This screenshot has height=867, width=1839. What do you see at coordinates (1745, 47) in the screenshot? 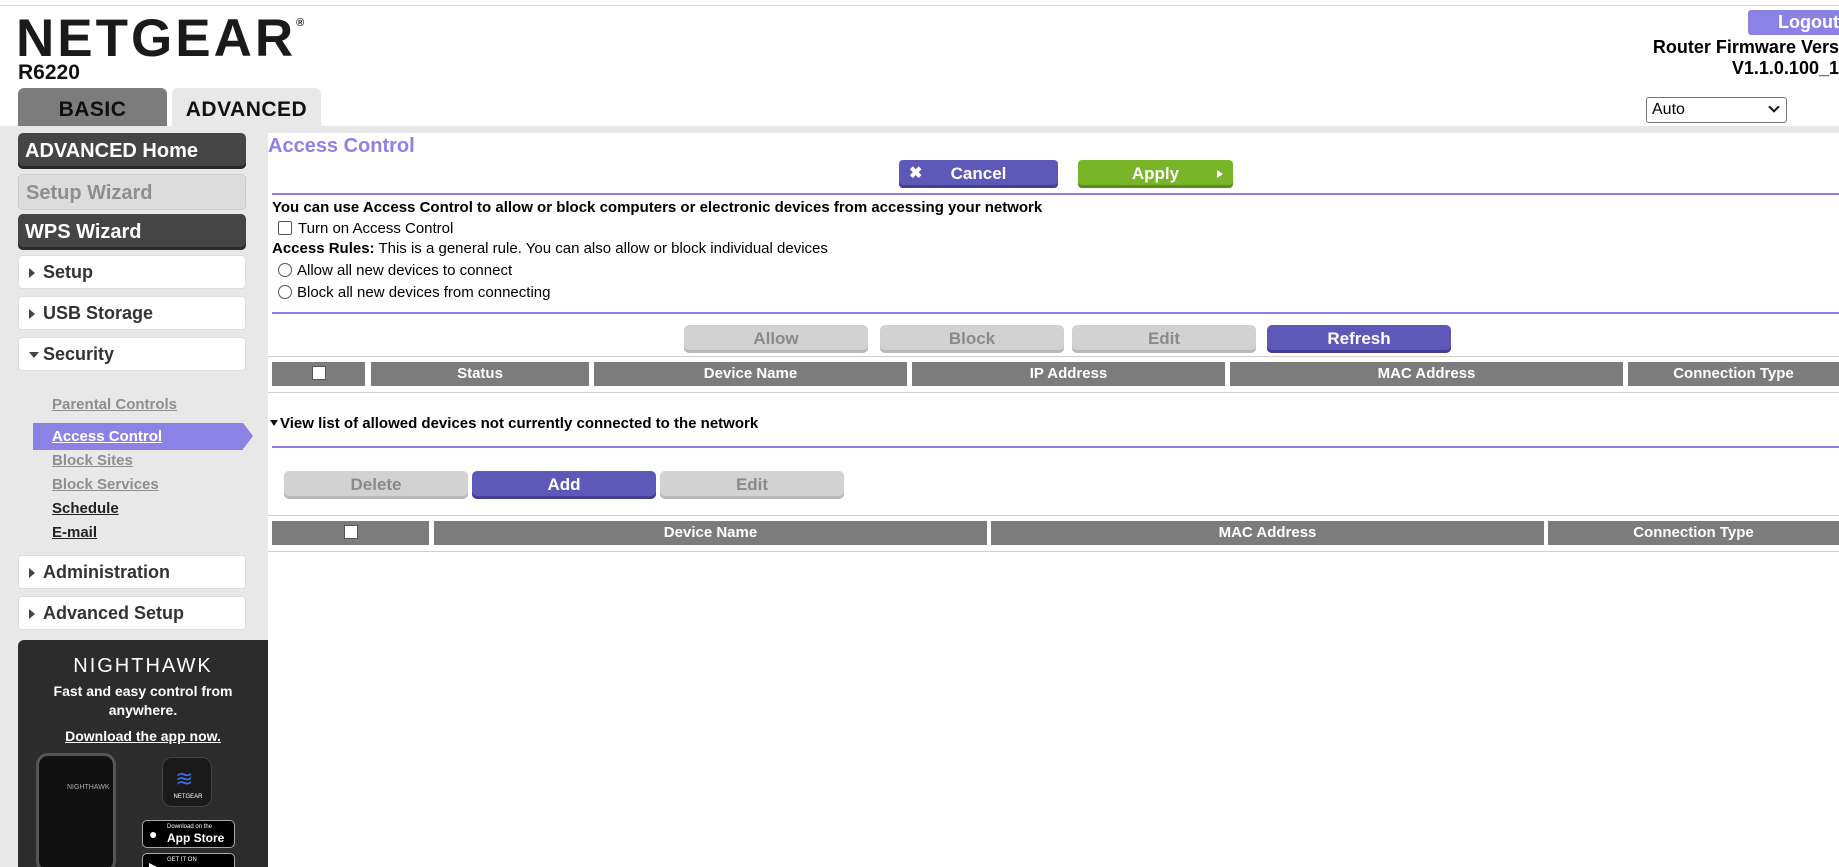
I see `firmware-label: Router Firmware Vers` at bounding box center [1745, 47].